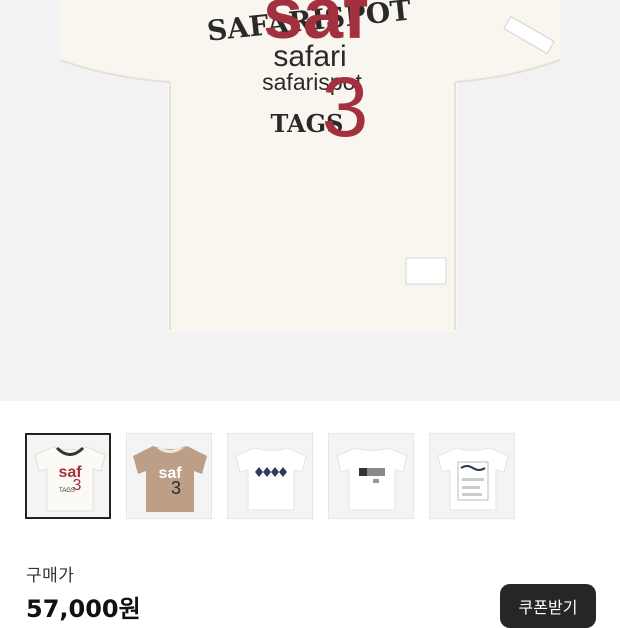 Image resolution: width=620 pixels, height=628 pixels. Describe the element at coordinates (270, 476) in the screenshot. I see `thumbnail-pattern-tee` at that location.